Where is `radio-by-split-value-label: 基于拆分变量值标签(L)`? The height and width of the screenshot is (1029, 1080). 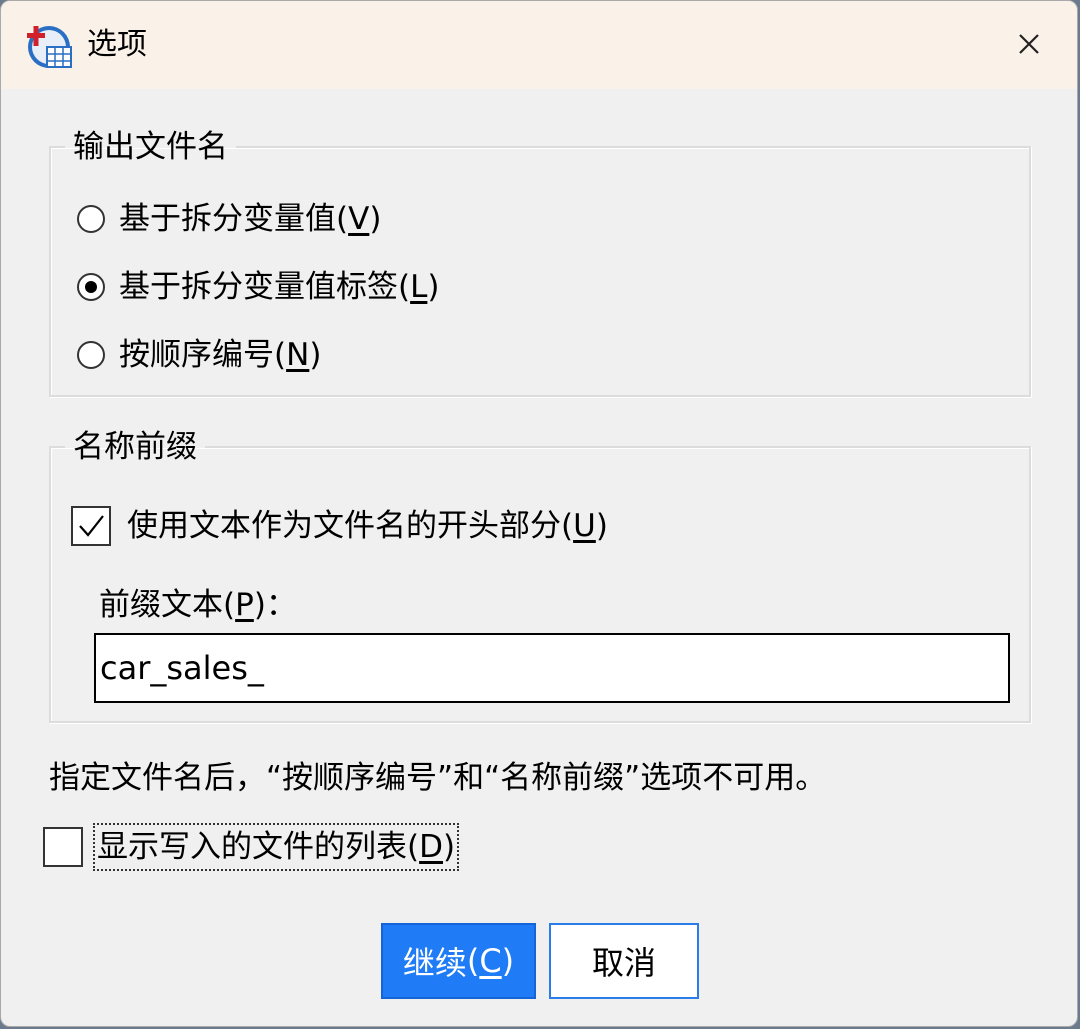
radio-by-split-value-label: 基于拆分变量值标签(L) is located at coordinates (258, 287).